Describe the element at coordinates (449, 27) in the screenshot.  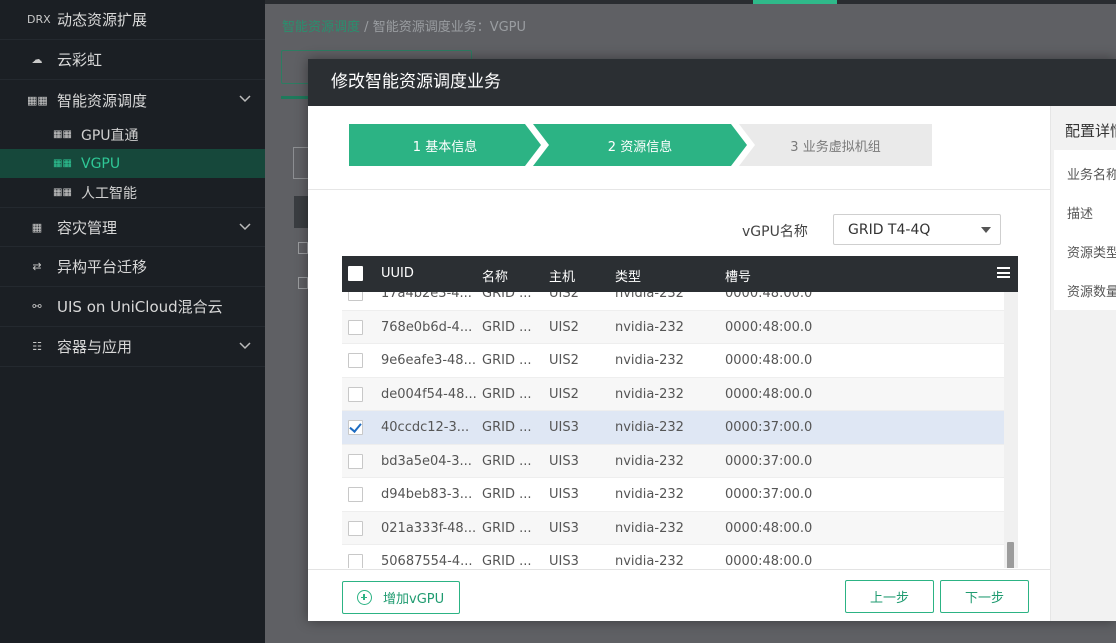
I see `breadcrumb-current: 智能资源调度业务：VGPU` at that location.